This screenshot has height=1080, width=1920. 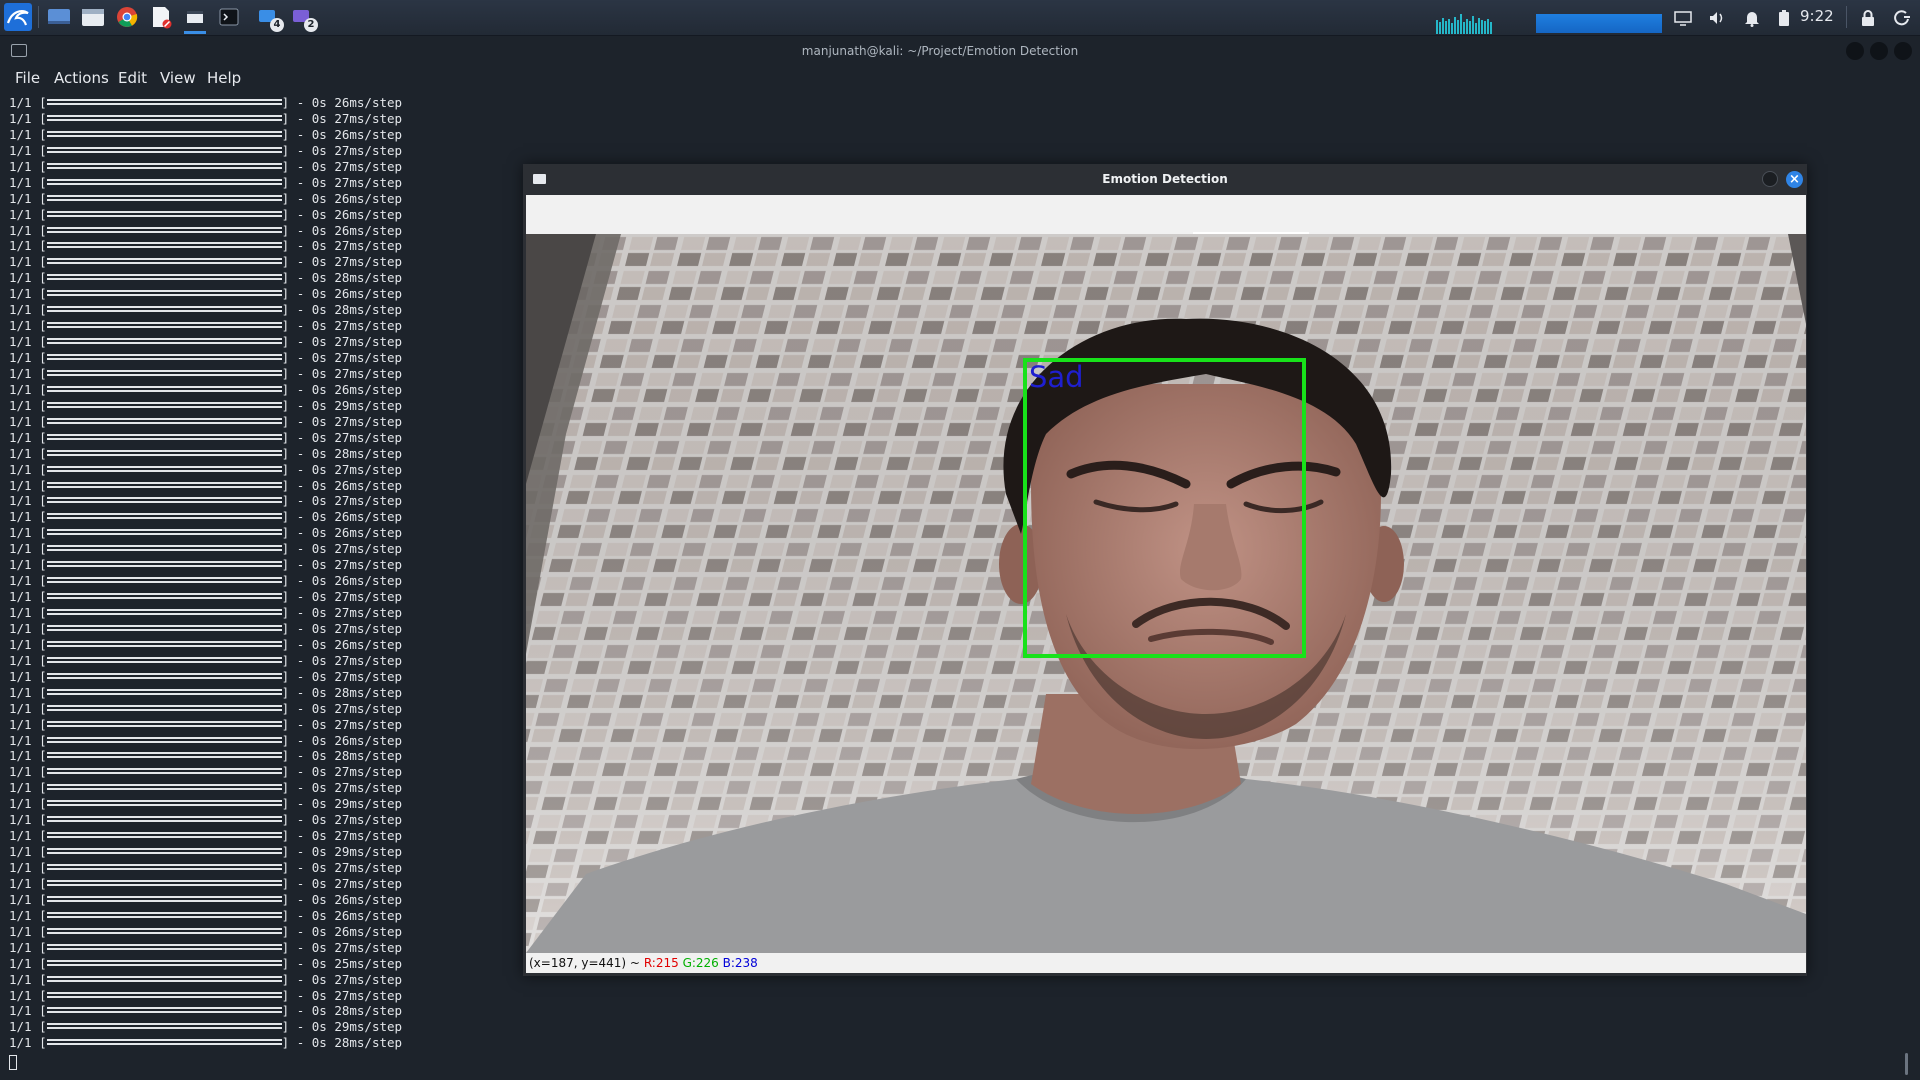 What do you see at coordinates (132, 78) in the screenshot?
I see `menu-edit: Edit` at bounding box center [132, 78].